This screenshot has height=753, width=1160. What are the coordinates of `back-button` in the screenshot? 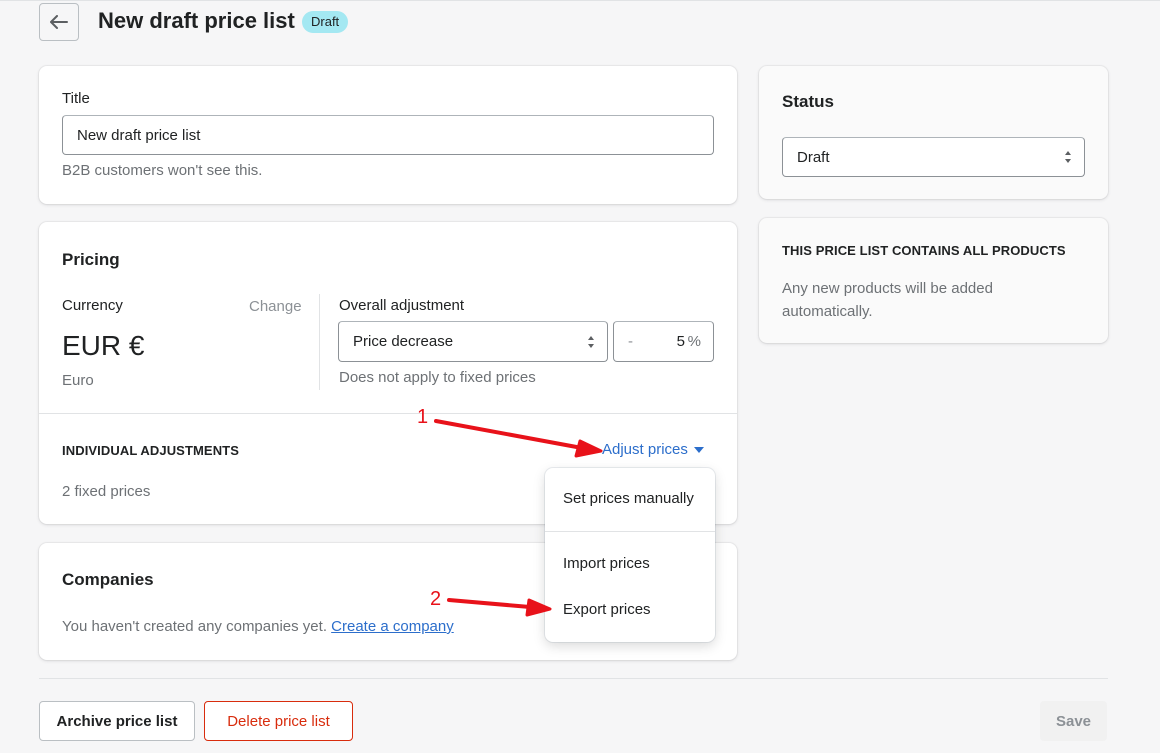 It's located at (59, 22).